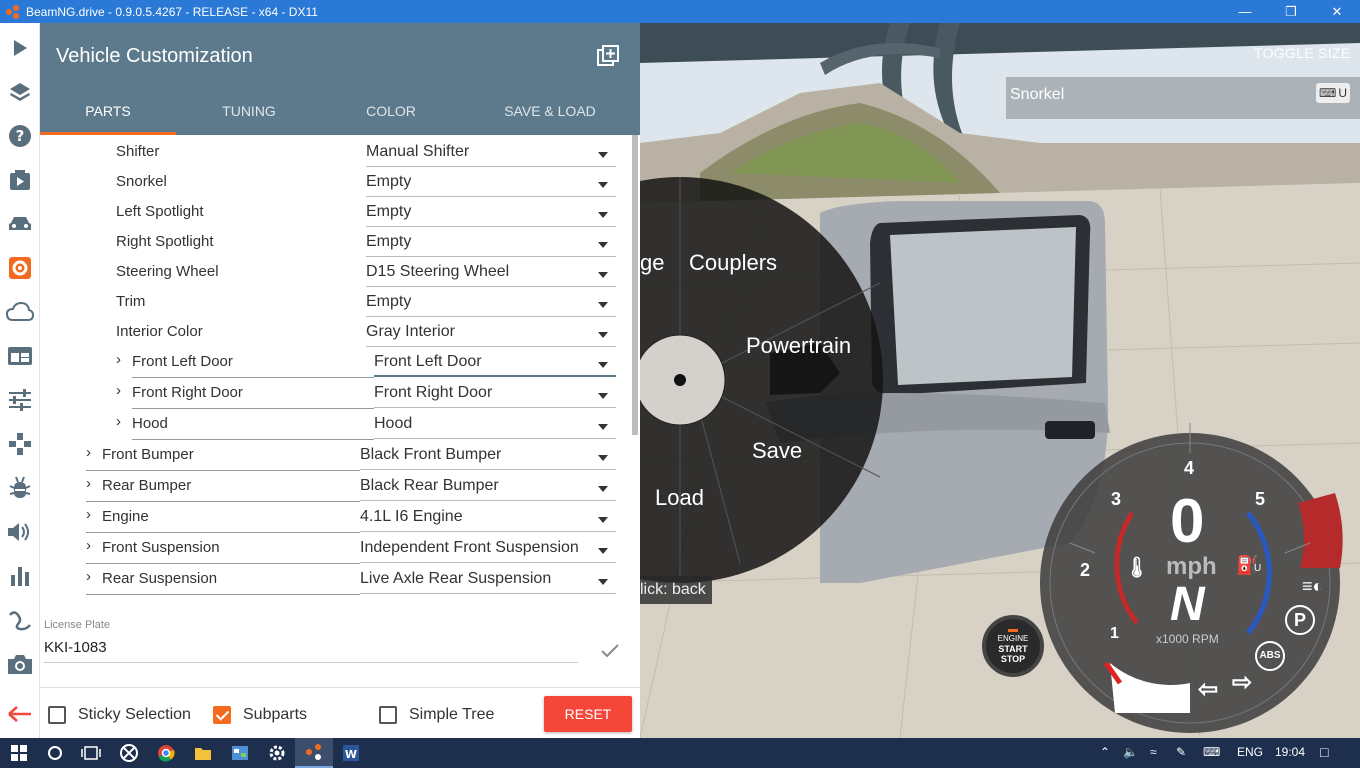 This screenshot has height=768, width=1360. I want to click on bug-icon, so click(20, 488).